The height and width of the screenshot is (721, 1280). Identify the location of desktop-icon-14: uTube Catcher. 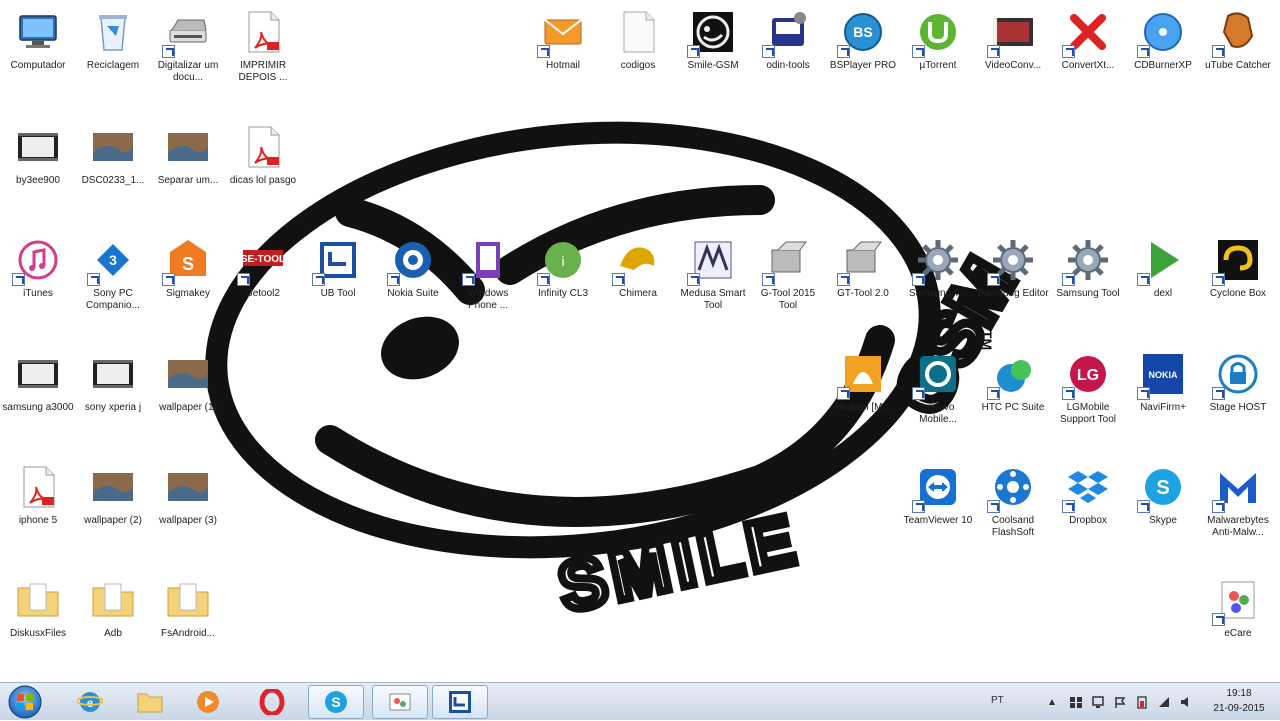
(1238, 56).